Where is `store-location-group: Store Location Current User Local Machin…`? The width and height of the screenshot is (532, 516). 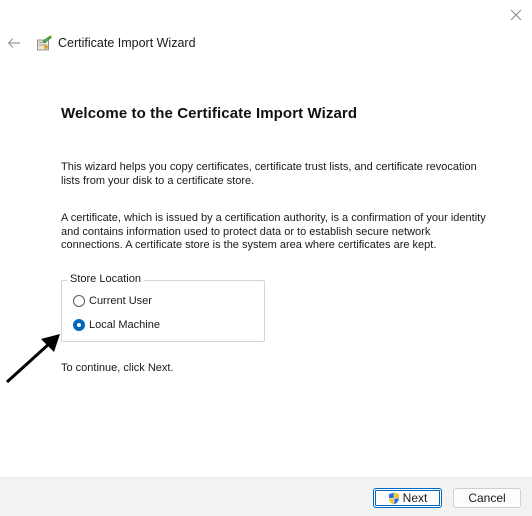 store-location-group: Store Location Current User Local Machin… is located at coordinates (163, 307).